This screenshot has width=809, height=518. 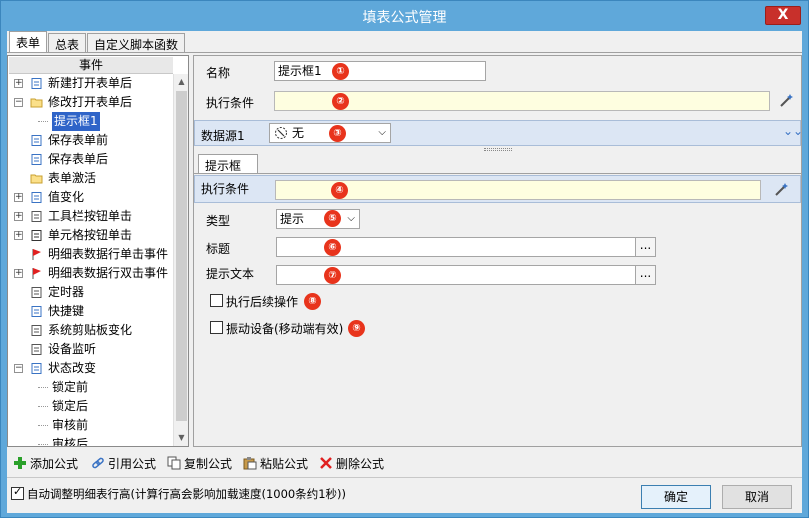 What do you see at coordinates (497, 173) in the screenshot?
I see `subtab-divider` at bounding box center [497, 173].